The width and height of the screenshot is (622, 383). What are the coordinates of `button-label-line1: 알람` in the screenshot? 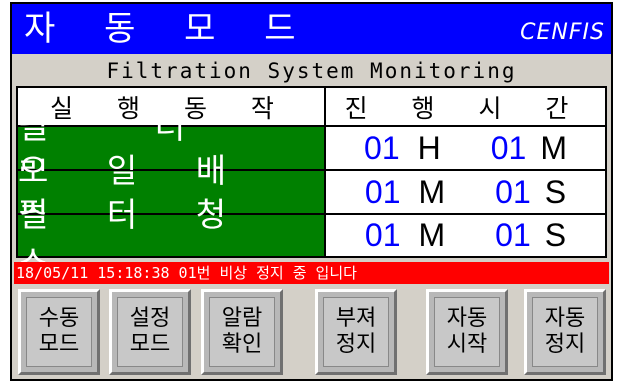 It's located at (242, 318).